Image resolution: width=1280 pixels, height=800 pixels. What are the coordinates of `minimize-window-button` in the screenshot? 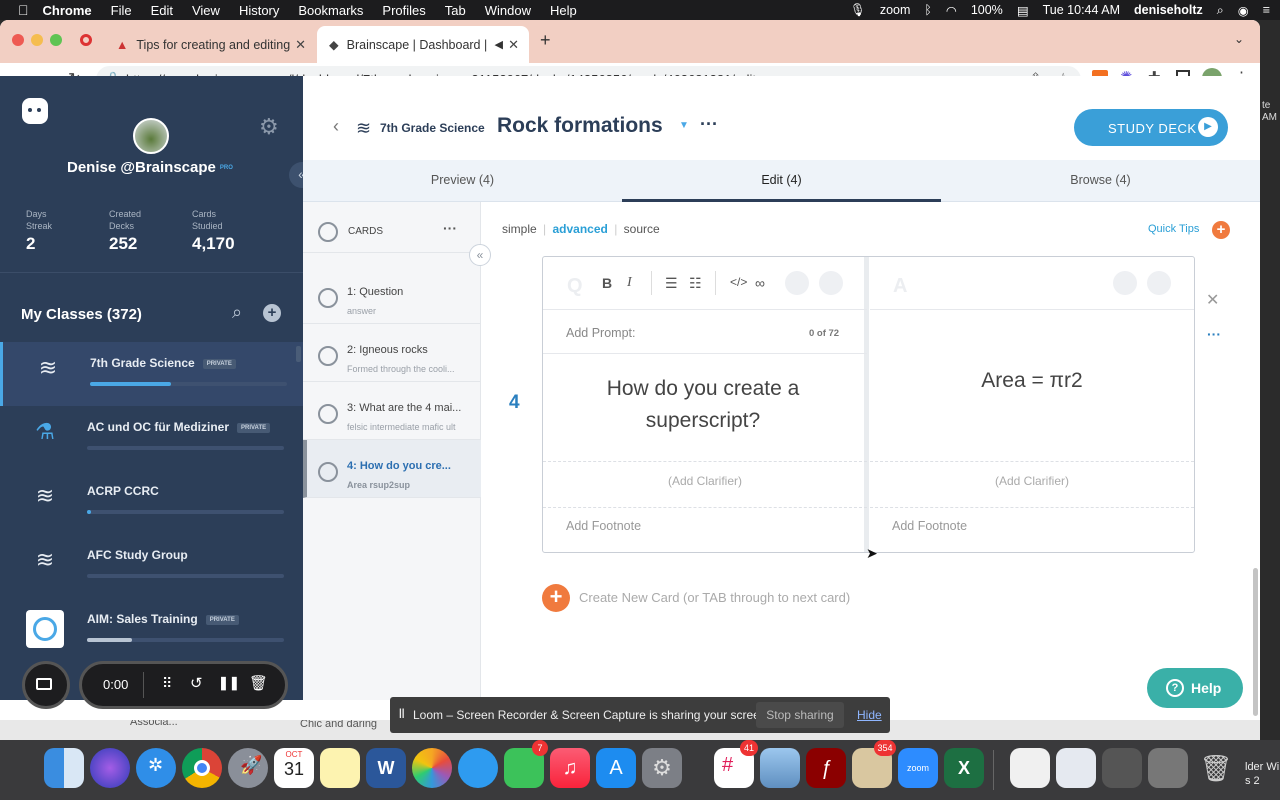 It's located at (37, 40).